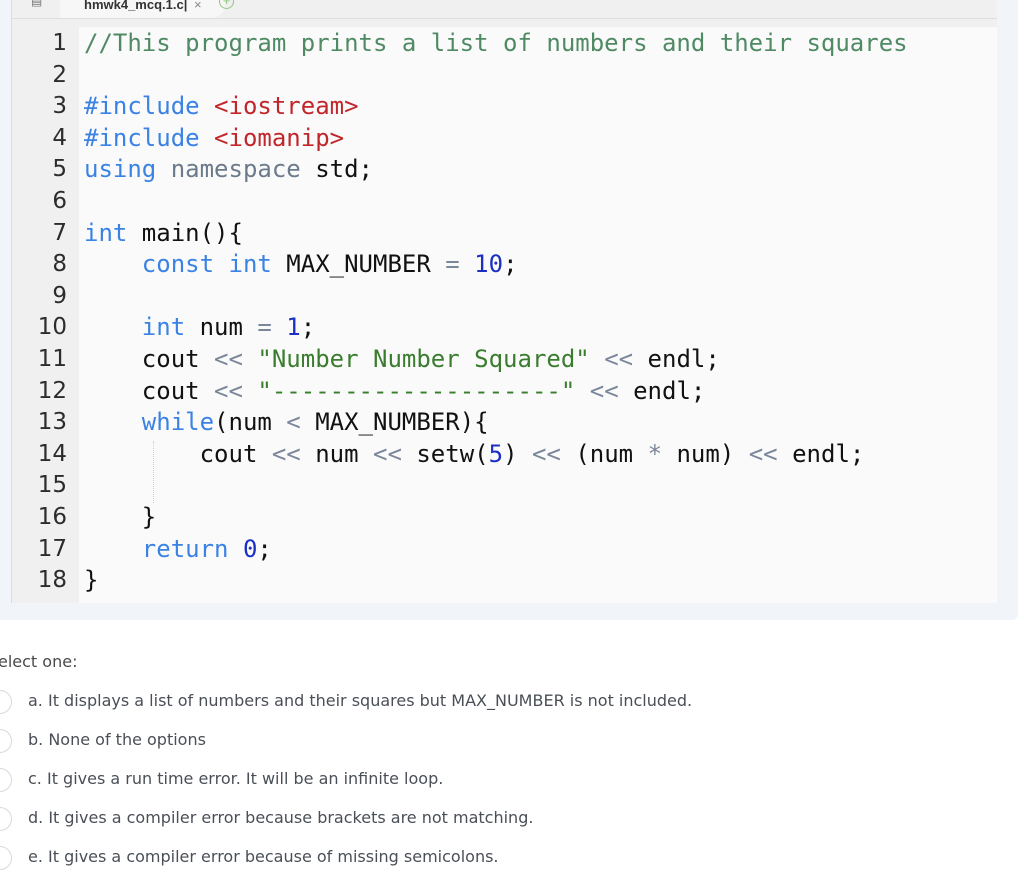 This screenshot has height=883, width=1024. I want to click on code-text: cout << "--------------------" << endl;, so click(395, 391).